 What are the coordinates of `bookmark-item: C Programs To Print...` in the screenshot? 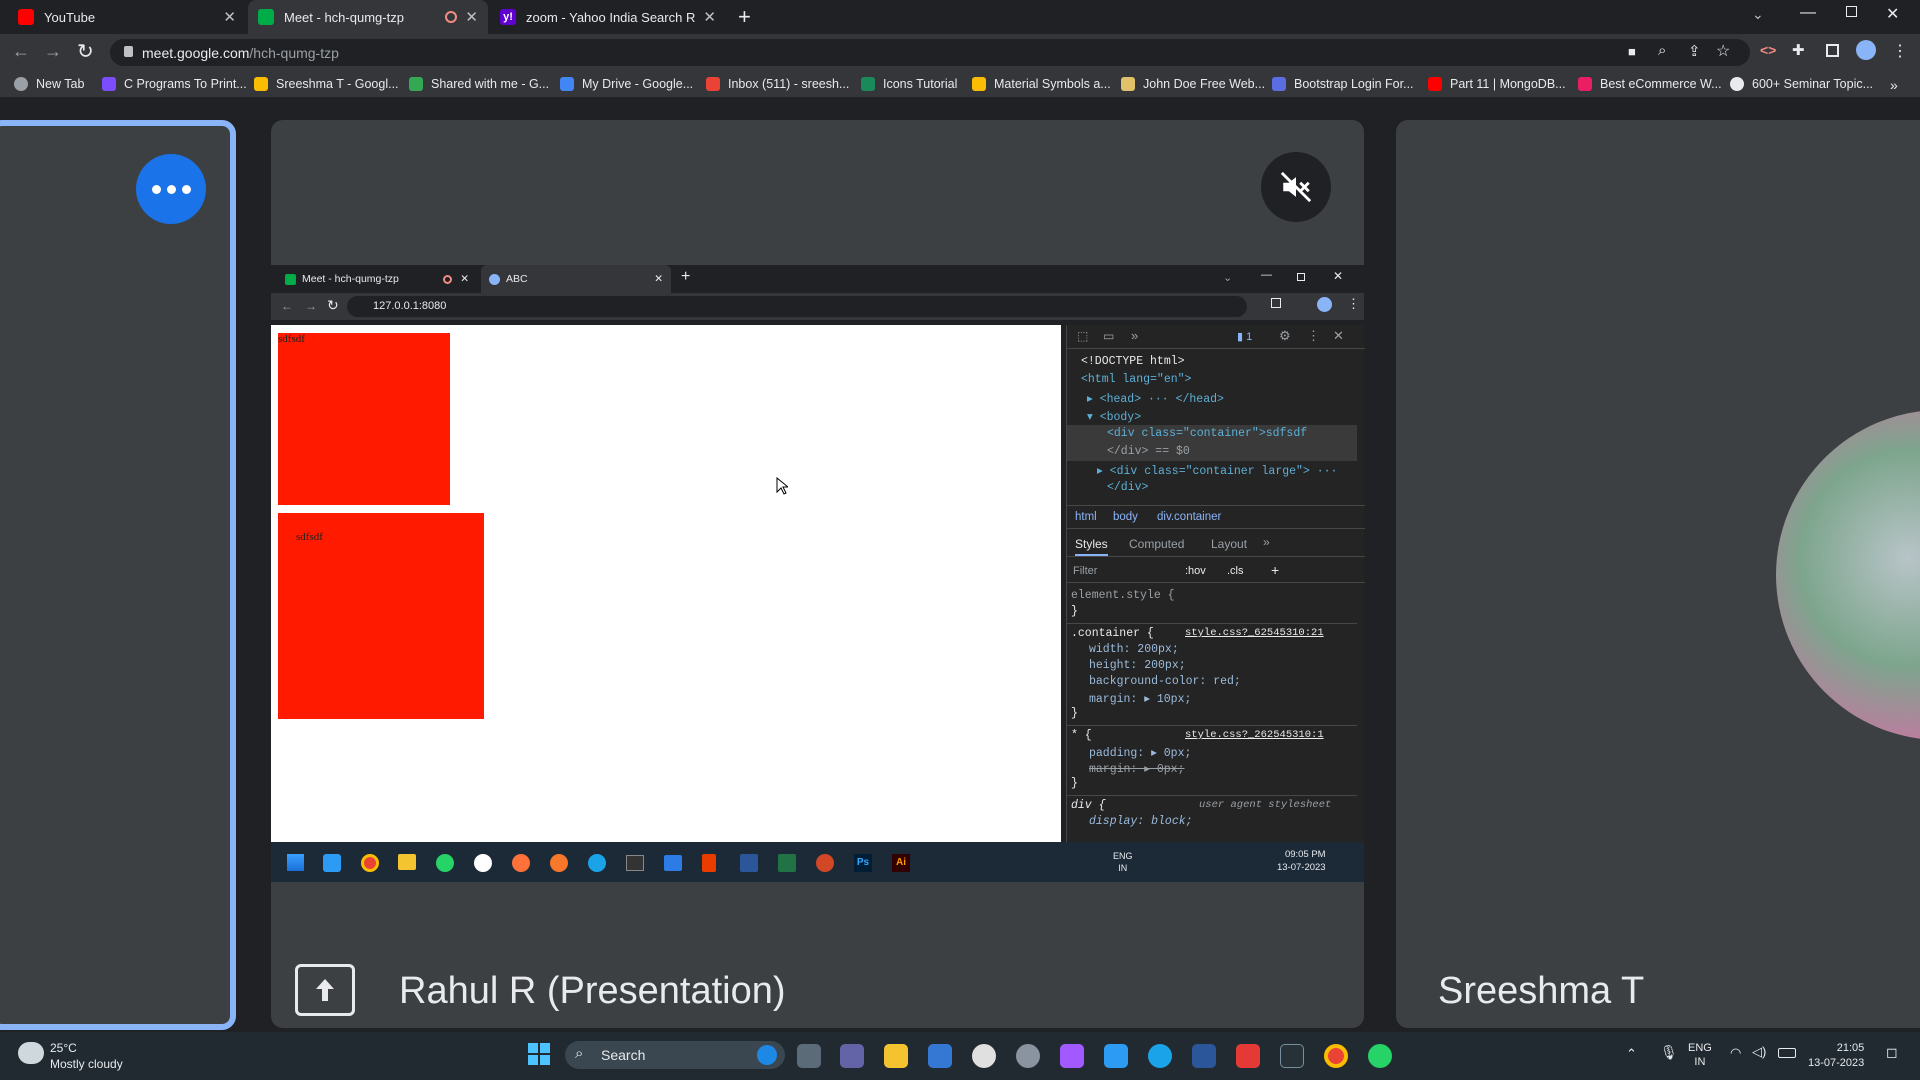 It's located at (174, 84).